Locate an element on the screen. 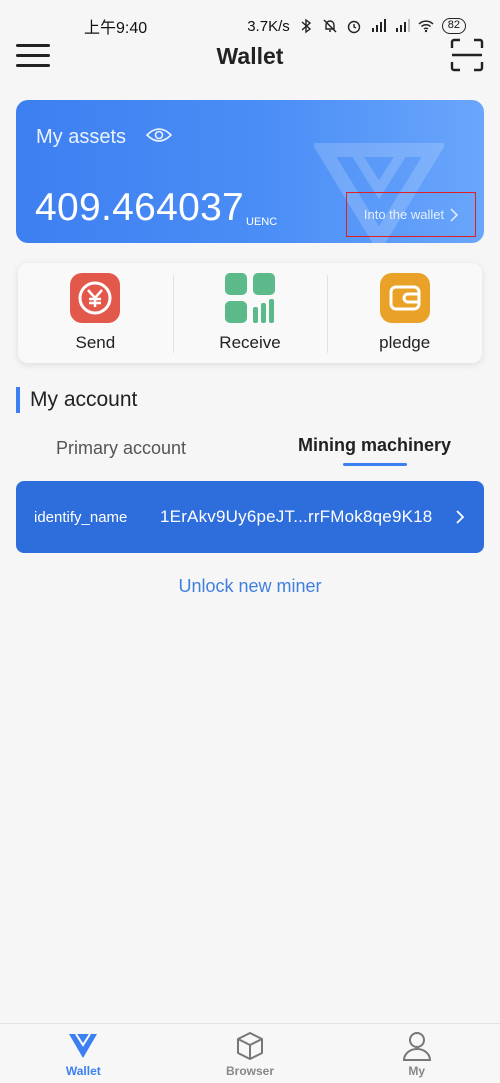 This screenshot has width=500, height=1083. unlock-new-miner-link: Unlock new miner is located at coordinates (250, 586).